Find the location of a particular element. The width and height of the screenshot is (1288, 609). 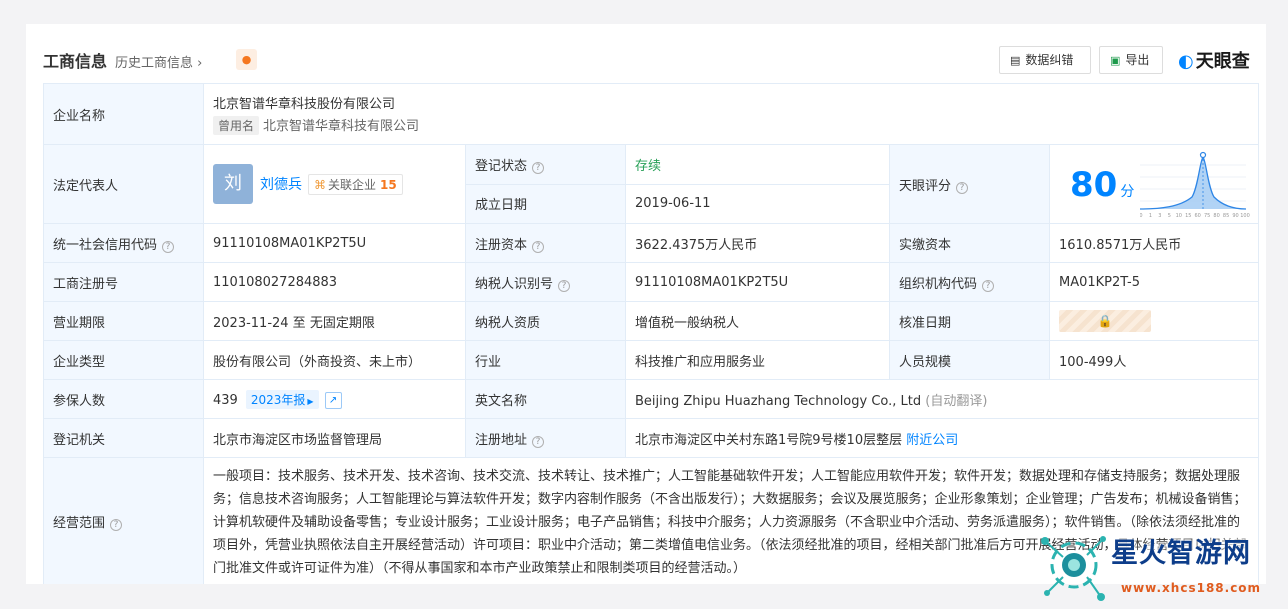

founded-label: 成立日期 is located at coordinates (545, 203).